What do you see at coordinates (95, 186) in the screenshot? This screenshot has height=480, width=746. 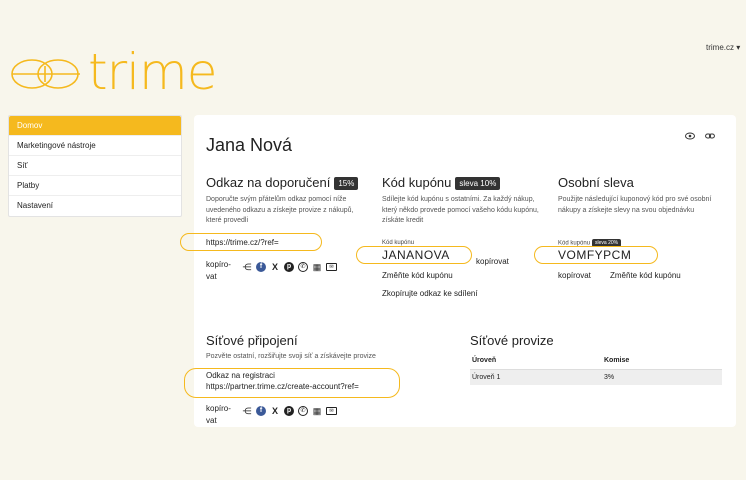 I see `sidebar-item-payments: Platby` at bounding box center [95, 186].